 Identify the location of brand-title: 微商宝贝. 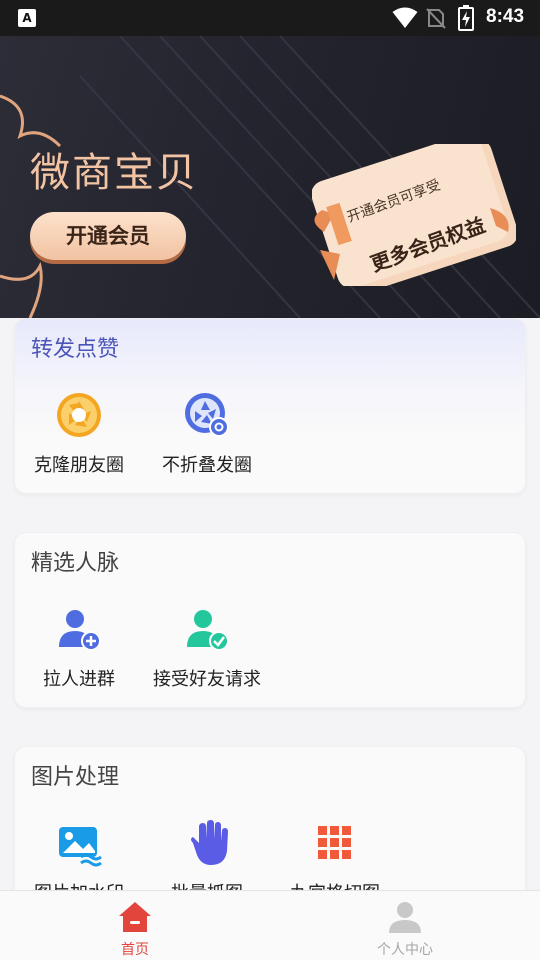
(114, 173).